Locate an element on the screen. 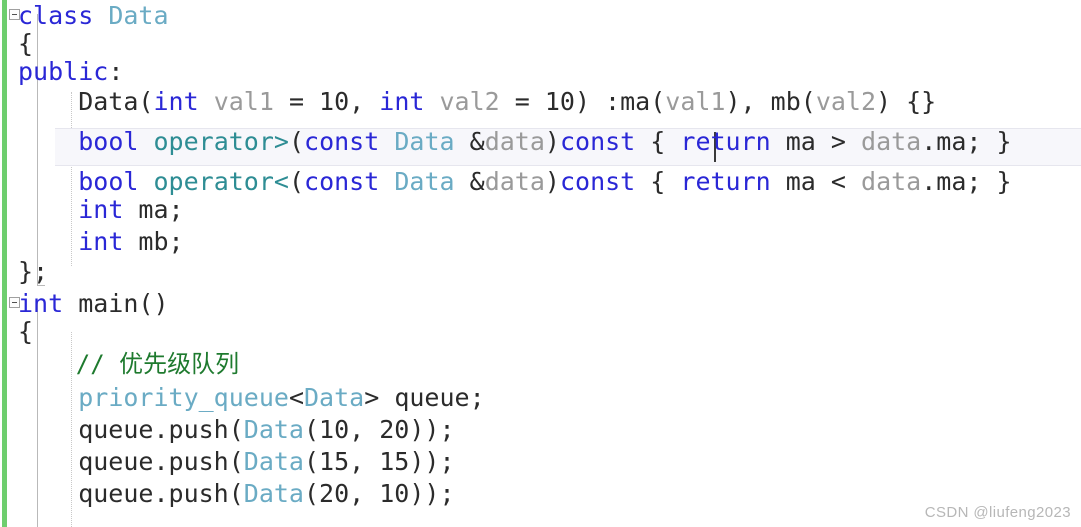 The height and width of the screenshot is (527, 1081). code-token: (10, 20)); is located at coordinates (379, 429).